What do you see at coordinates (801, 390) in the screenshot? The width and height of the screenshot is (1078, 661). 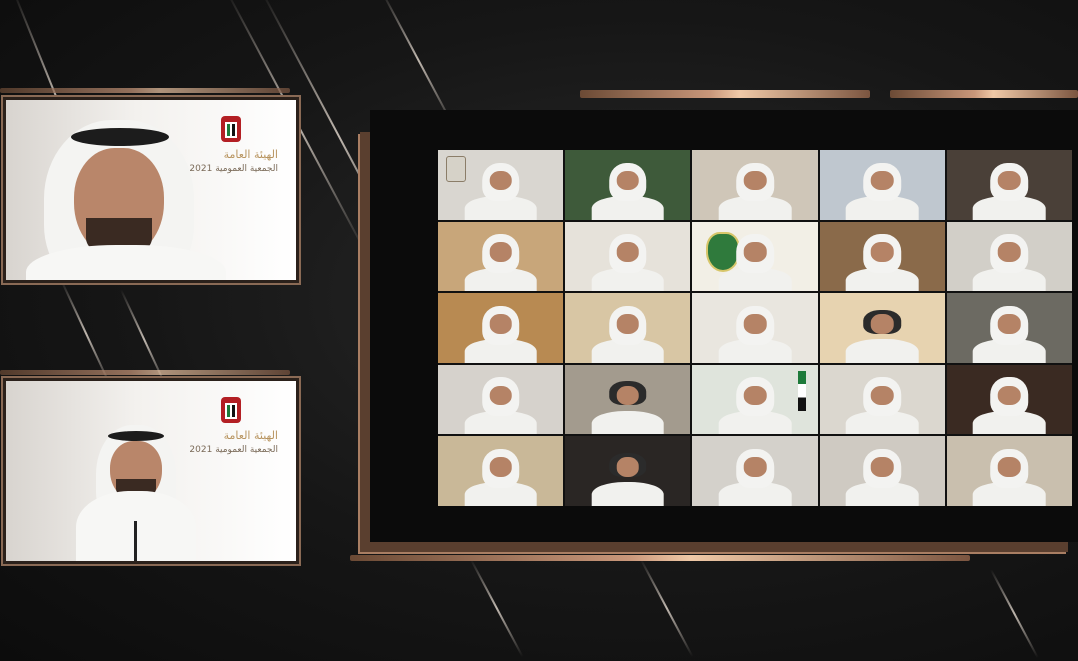 I see `uae-flag-icon` at bounding box center [801, 390].